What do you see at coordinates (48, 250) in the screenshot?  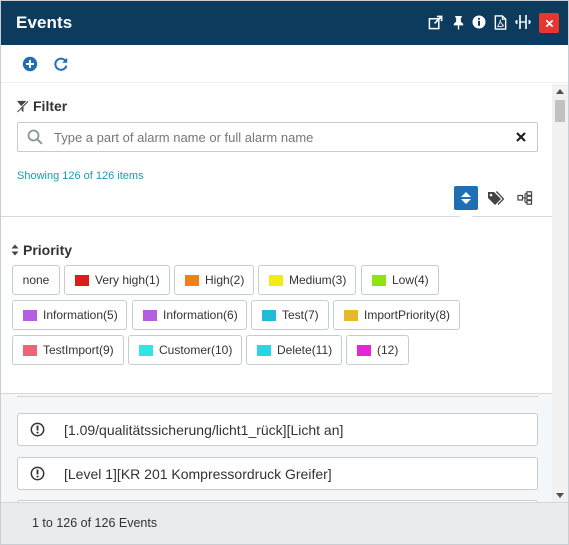 I see `priority-label: Priority` at bounding box center [48, 250].